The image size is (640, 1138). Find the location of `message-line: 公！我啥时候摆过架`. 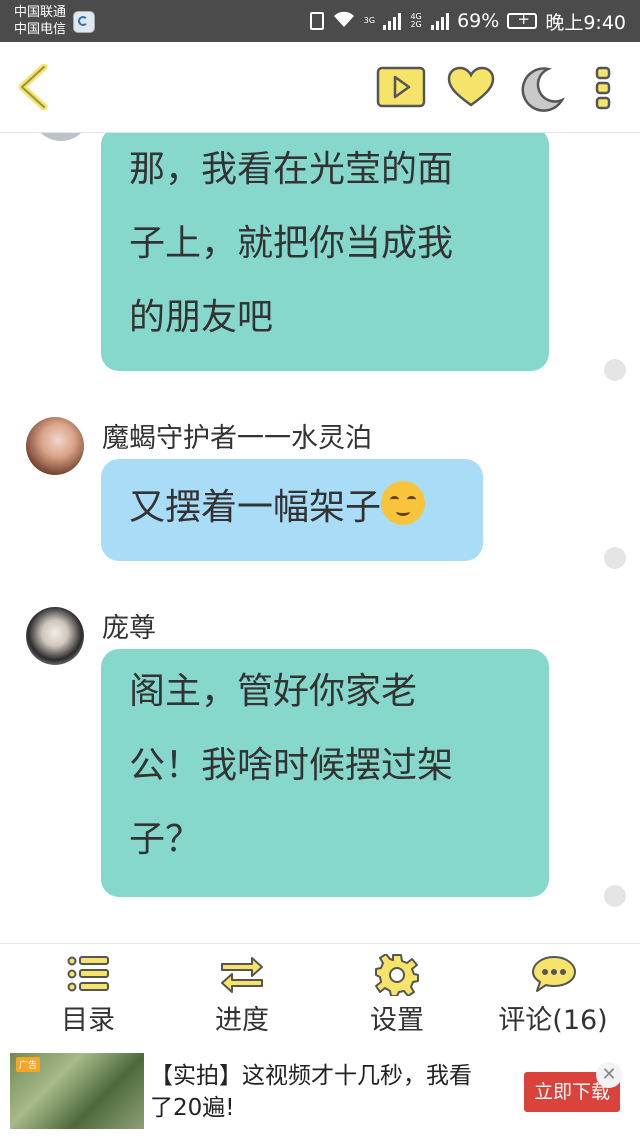

message-line: 公！我啥时候摆过架 is located at coordinates (291, 765).